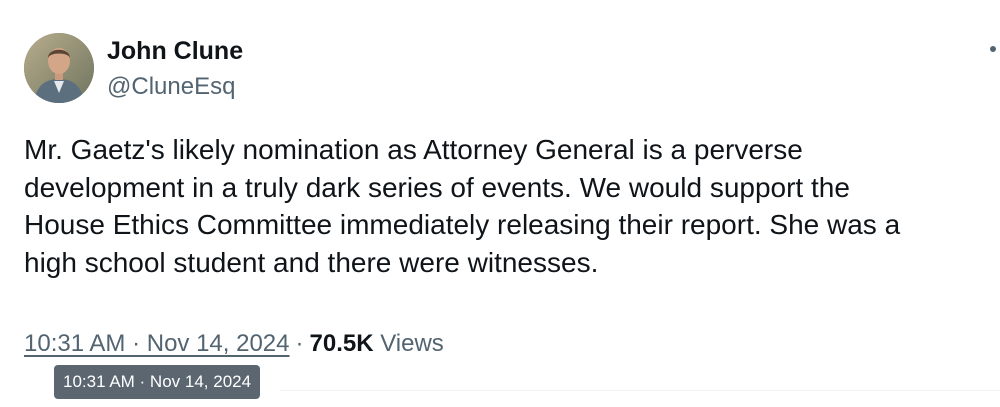  I want to click on views-label: Views, so click(412, 343).